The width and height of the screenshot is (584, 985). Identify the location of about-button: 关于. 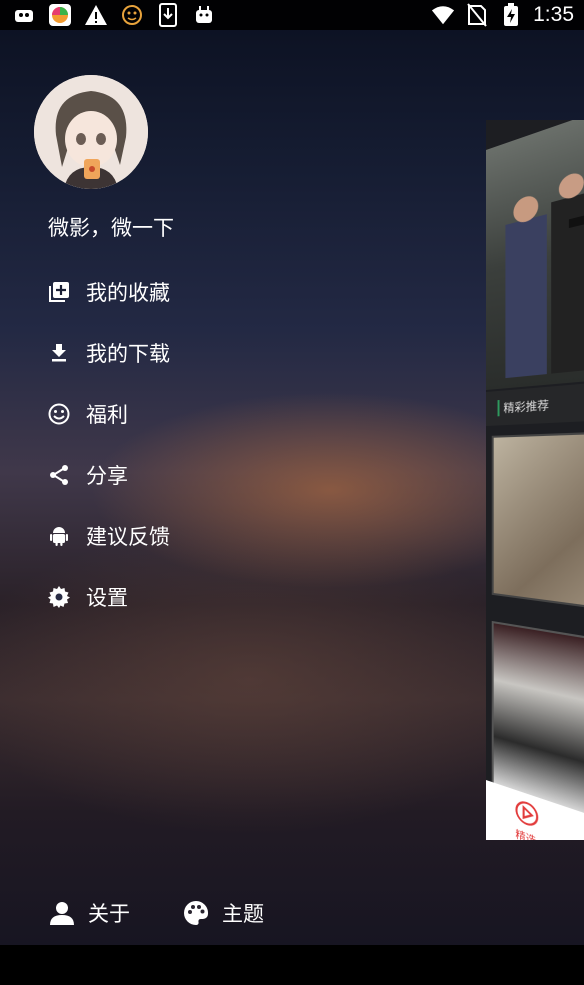
(89, 913).